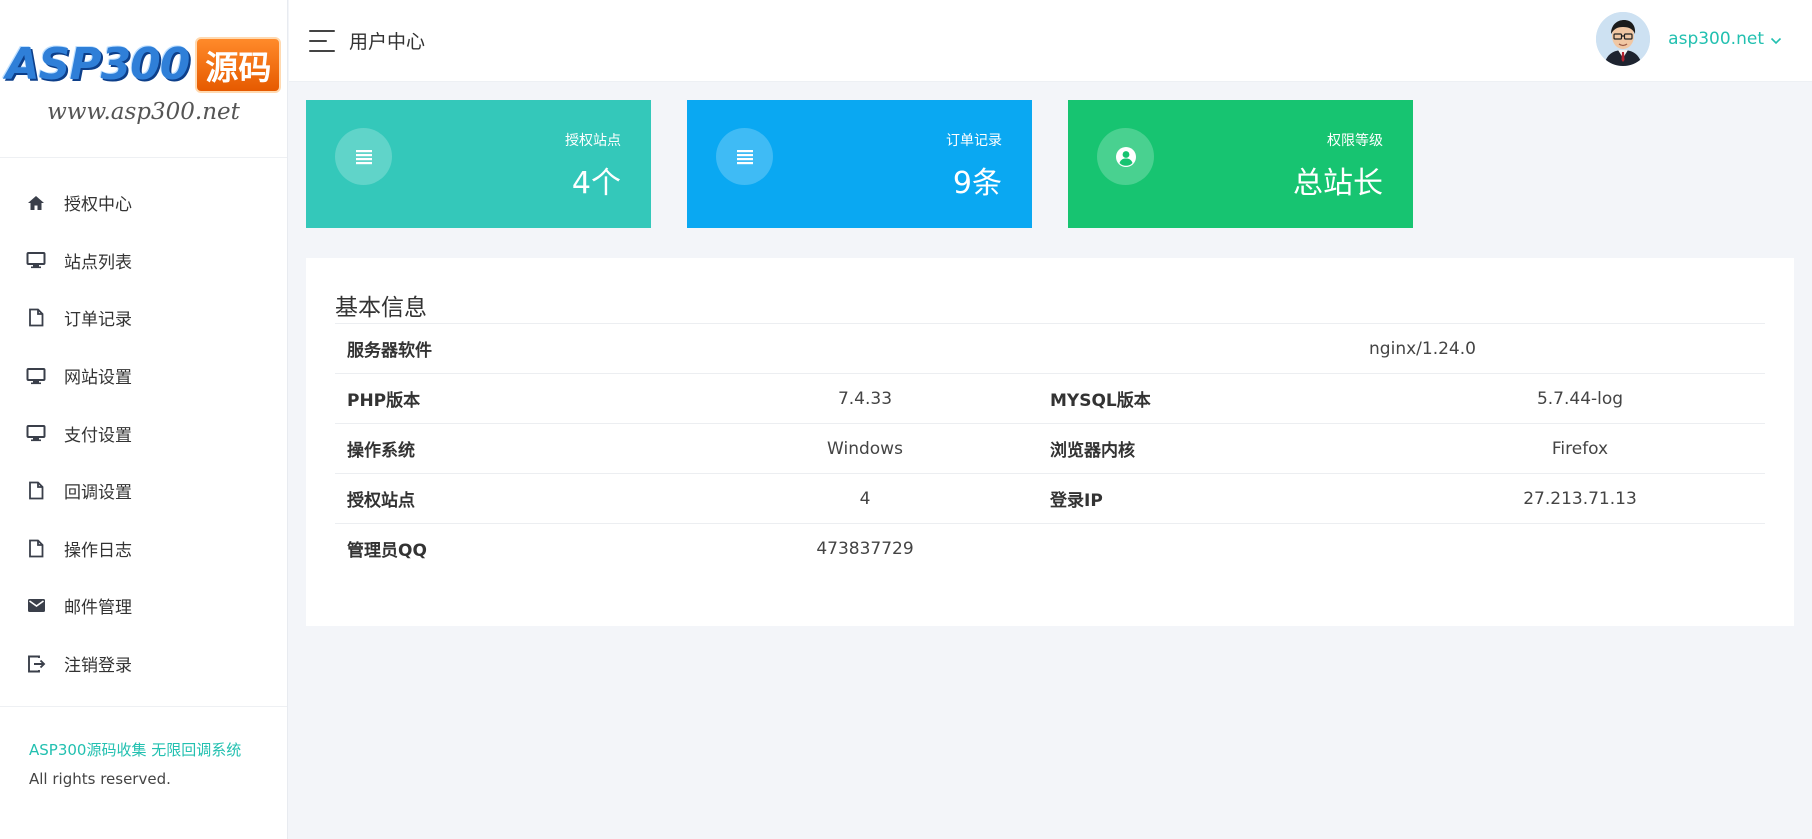 Image resolution: width=1812 pixels, height=839 pixels. I want to click on info-key: 浏览器内核, so click(1092, 451).